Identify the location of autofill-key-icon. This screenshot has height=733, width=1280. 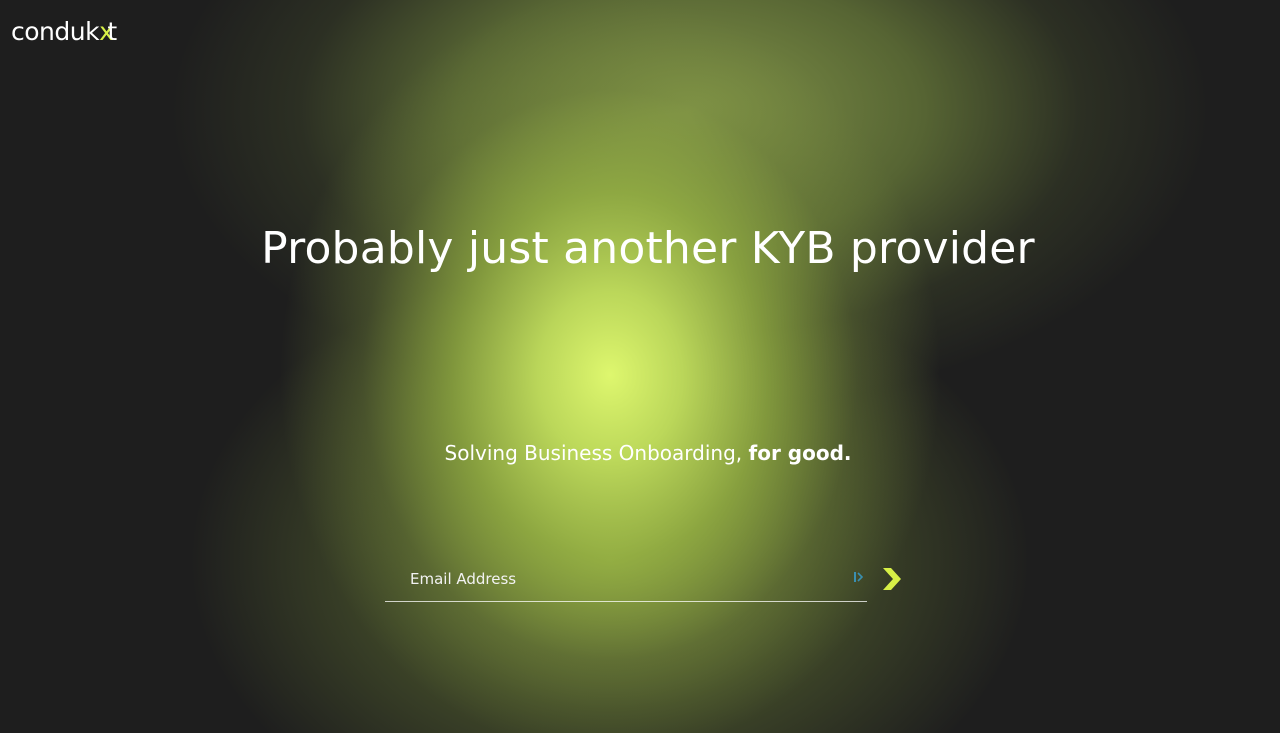
(858, 577).